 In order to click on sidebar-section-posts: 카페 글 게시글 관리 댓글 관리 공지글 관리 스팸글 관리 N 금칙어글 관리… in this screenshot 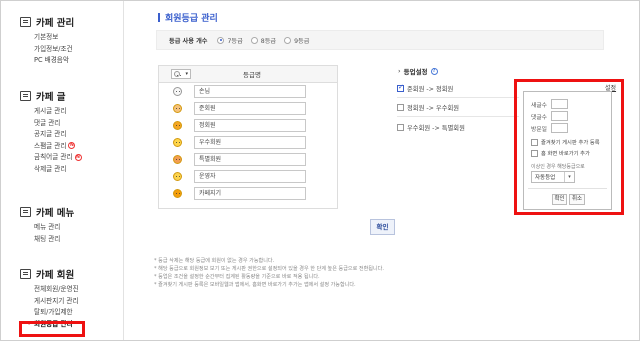, I will do `click(51, 132)`.